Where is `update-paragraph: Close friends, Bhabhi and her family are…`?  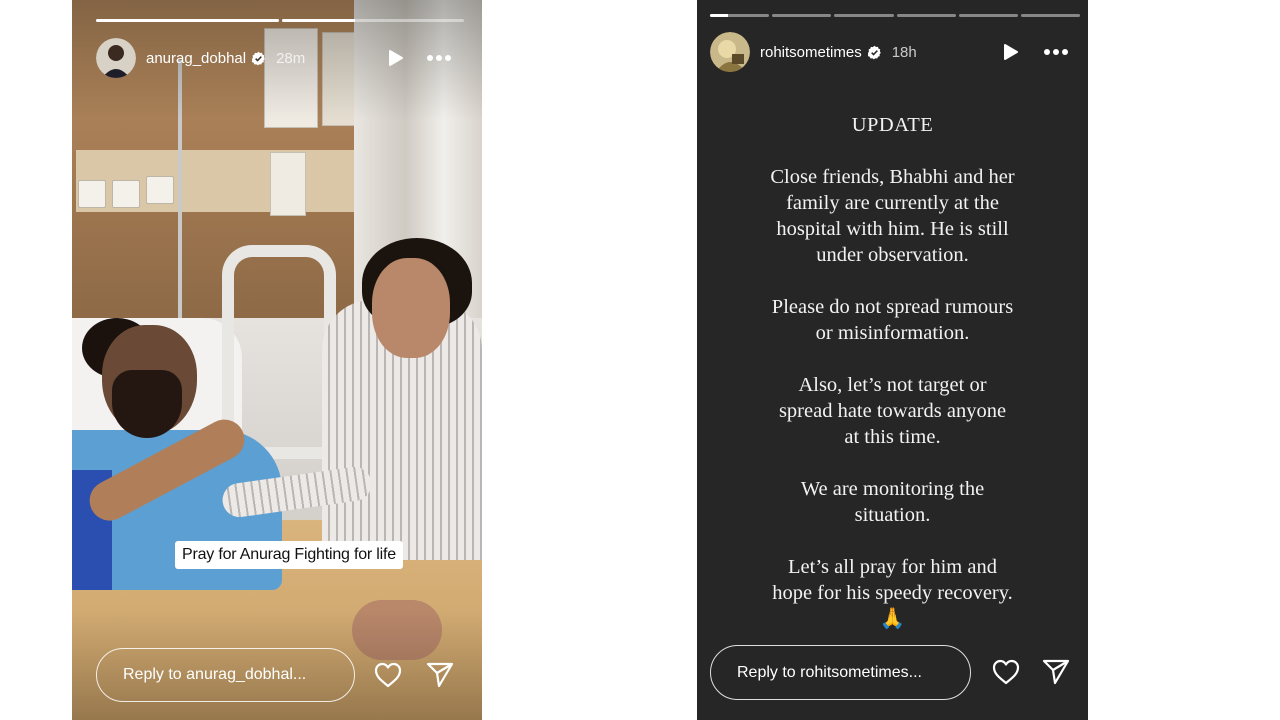
update-paragraph: Close friends, Bhabhi and her family are… is located at coordinates (892, 216).